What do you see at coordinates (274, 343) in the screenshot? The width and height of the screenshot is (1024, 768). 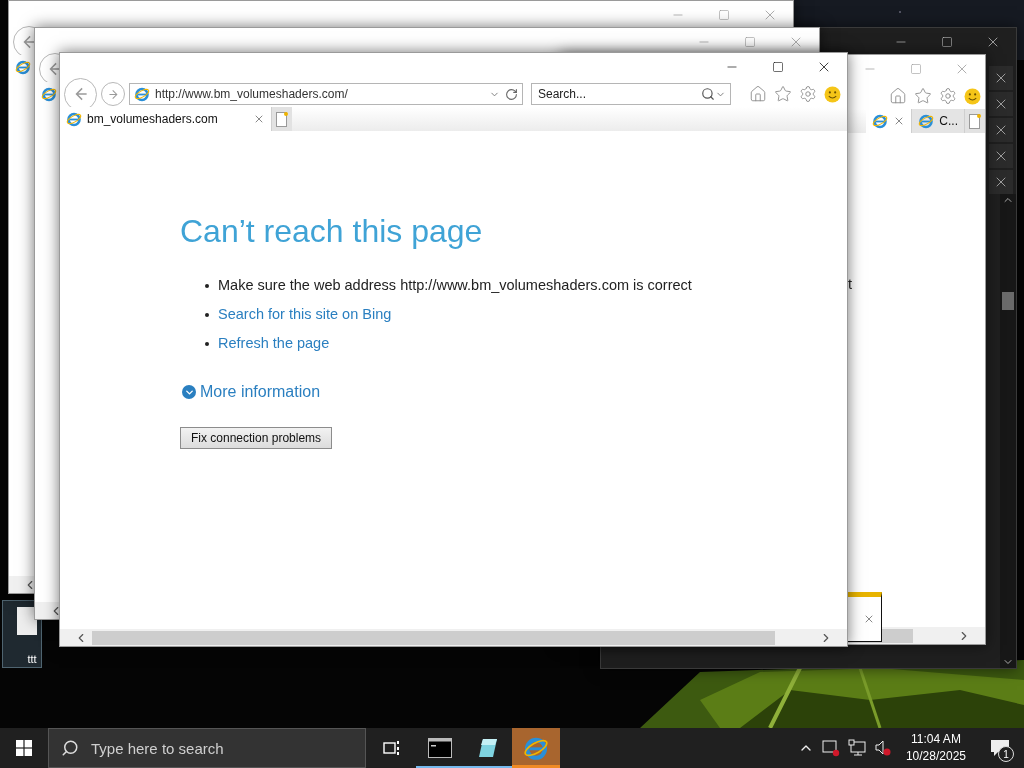 I see `help-link: Refresh the page` at bounding box center [274, 343].